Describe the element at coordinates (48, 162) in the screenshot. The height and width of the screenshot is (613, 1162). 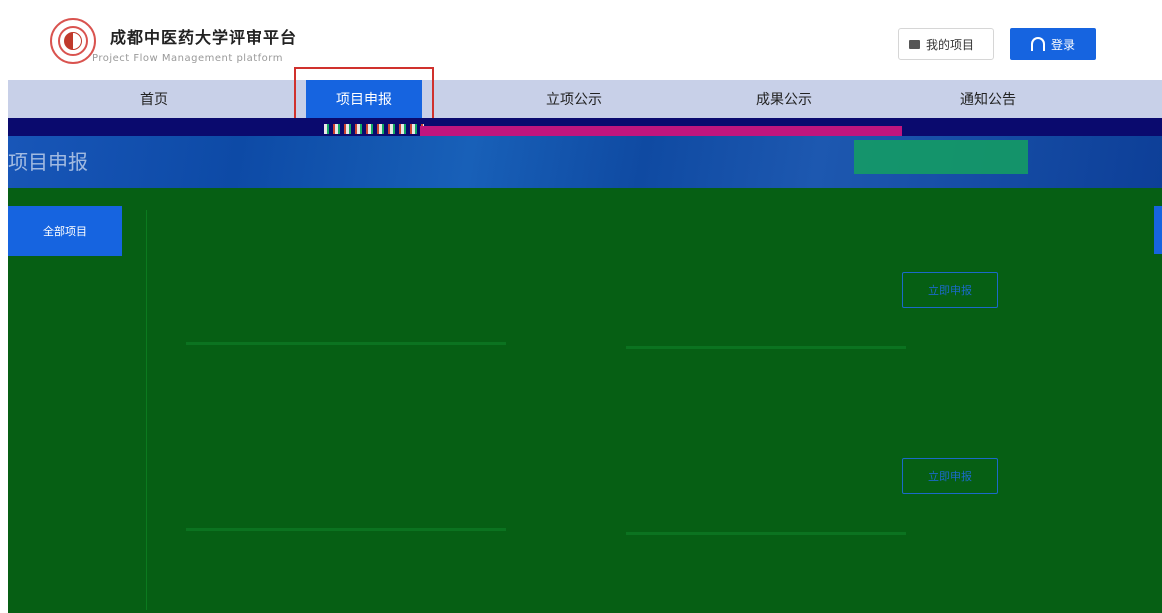
I see `banner-title: 项目申报` at that location.